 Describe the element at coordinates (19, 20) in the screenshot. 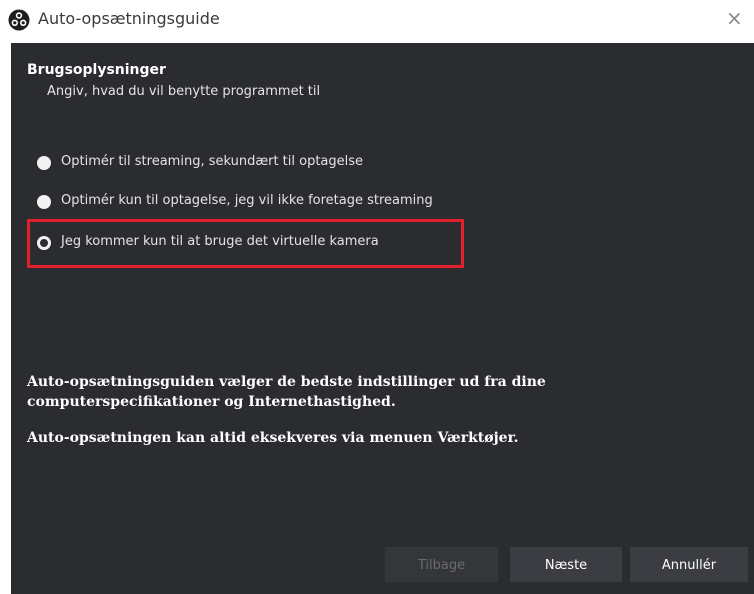

I see `obs-logo-icon` at that location.